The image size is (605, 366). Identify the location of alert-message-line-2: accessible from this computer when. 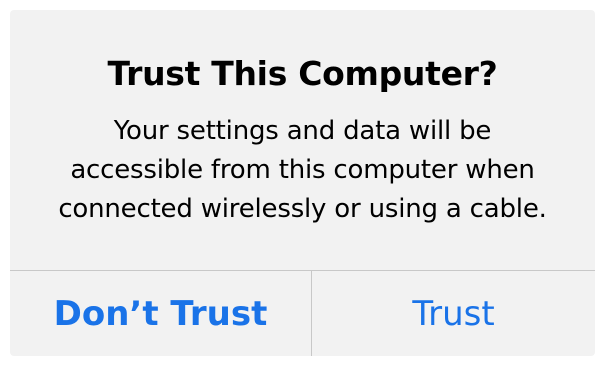
(302, 170).